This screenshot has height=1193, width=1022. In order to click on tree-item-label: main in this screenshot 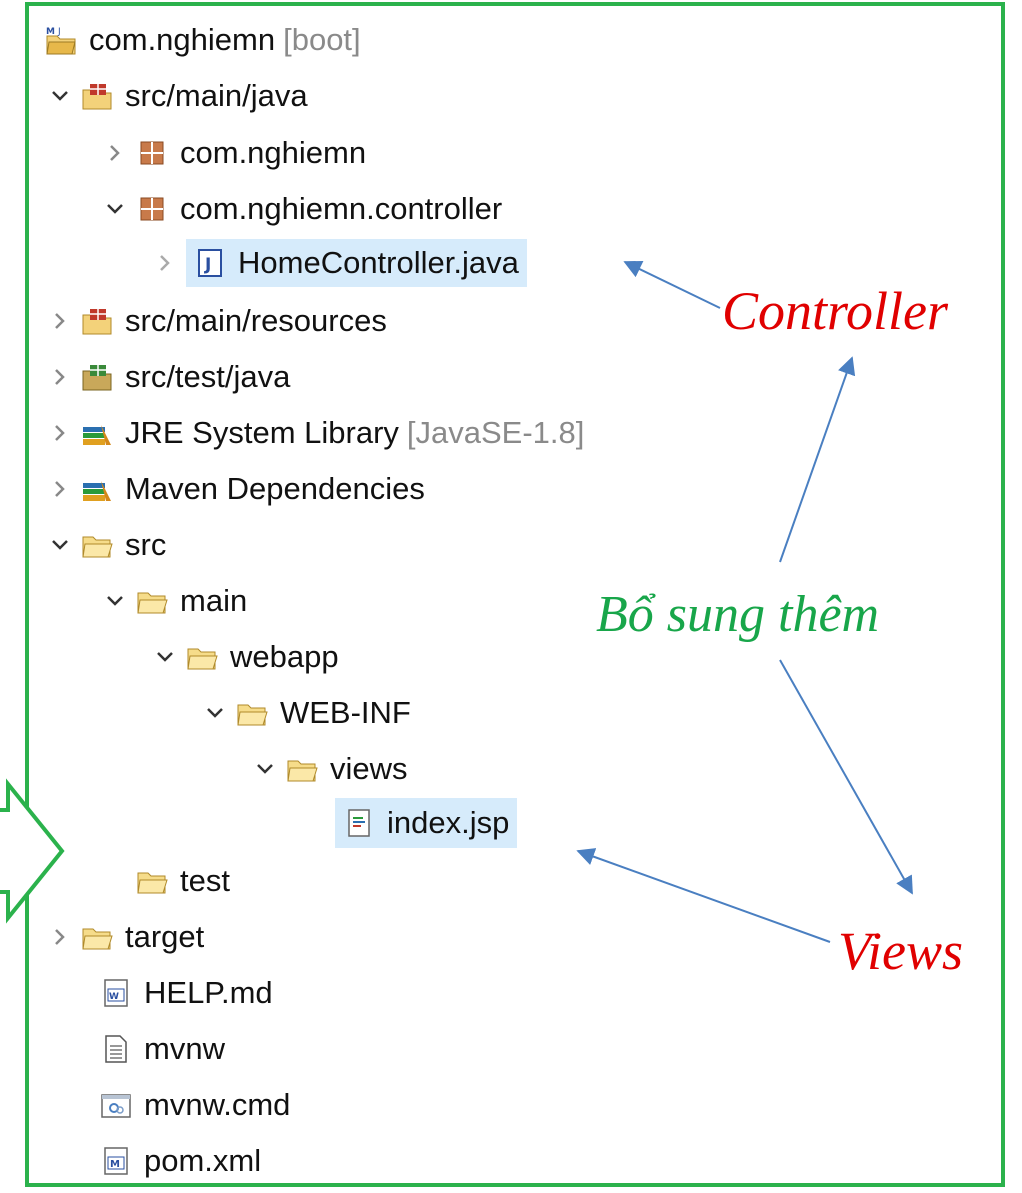, I will do `click(214, 600)`.